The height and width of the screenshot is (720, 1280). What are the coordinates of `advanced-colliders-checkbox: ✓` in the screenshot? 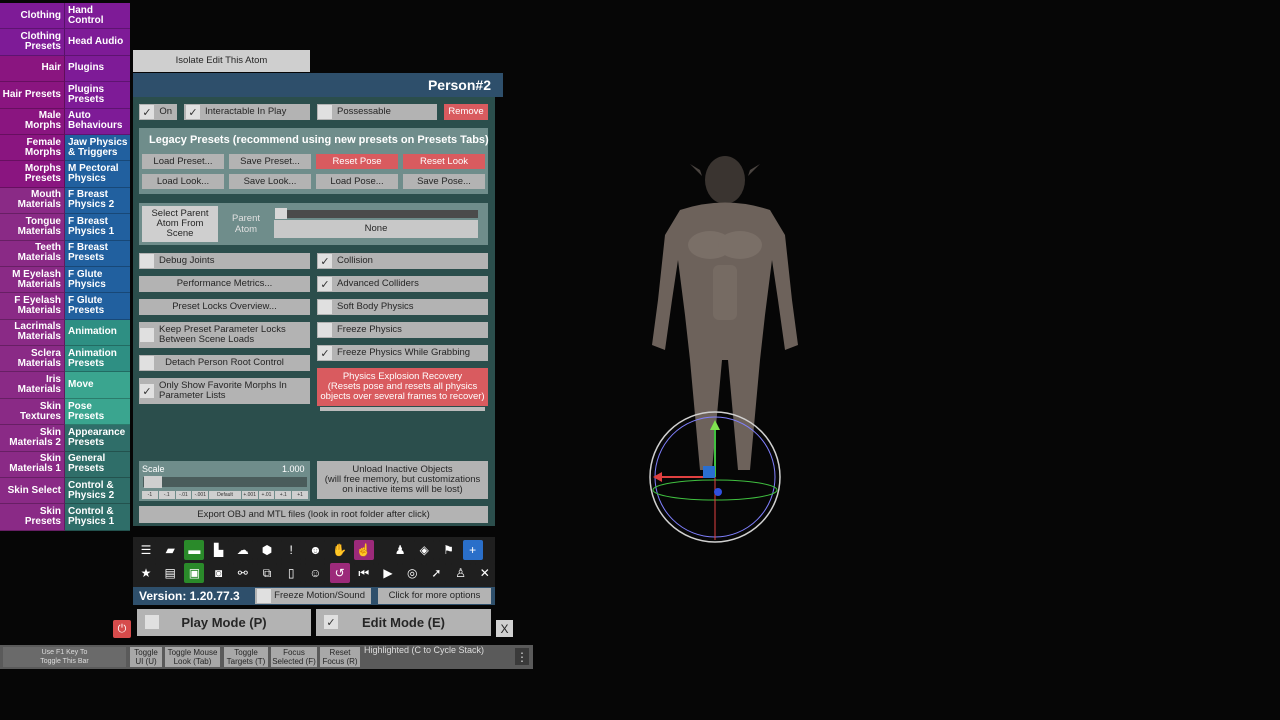 It's located at (325, 284).